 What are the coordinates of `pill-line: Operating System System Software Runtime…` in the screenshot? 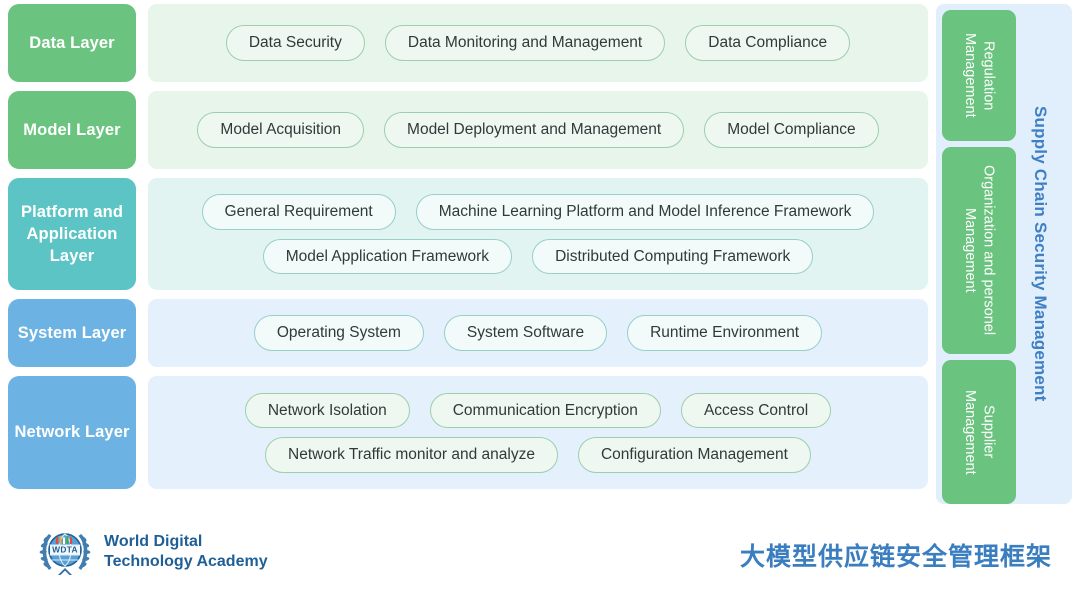 It's located at (538, 333).